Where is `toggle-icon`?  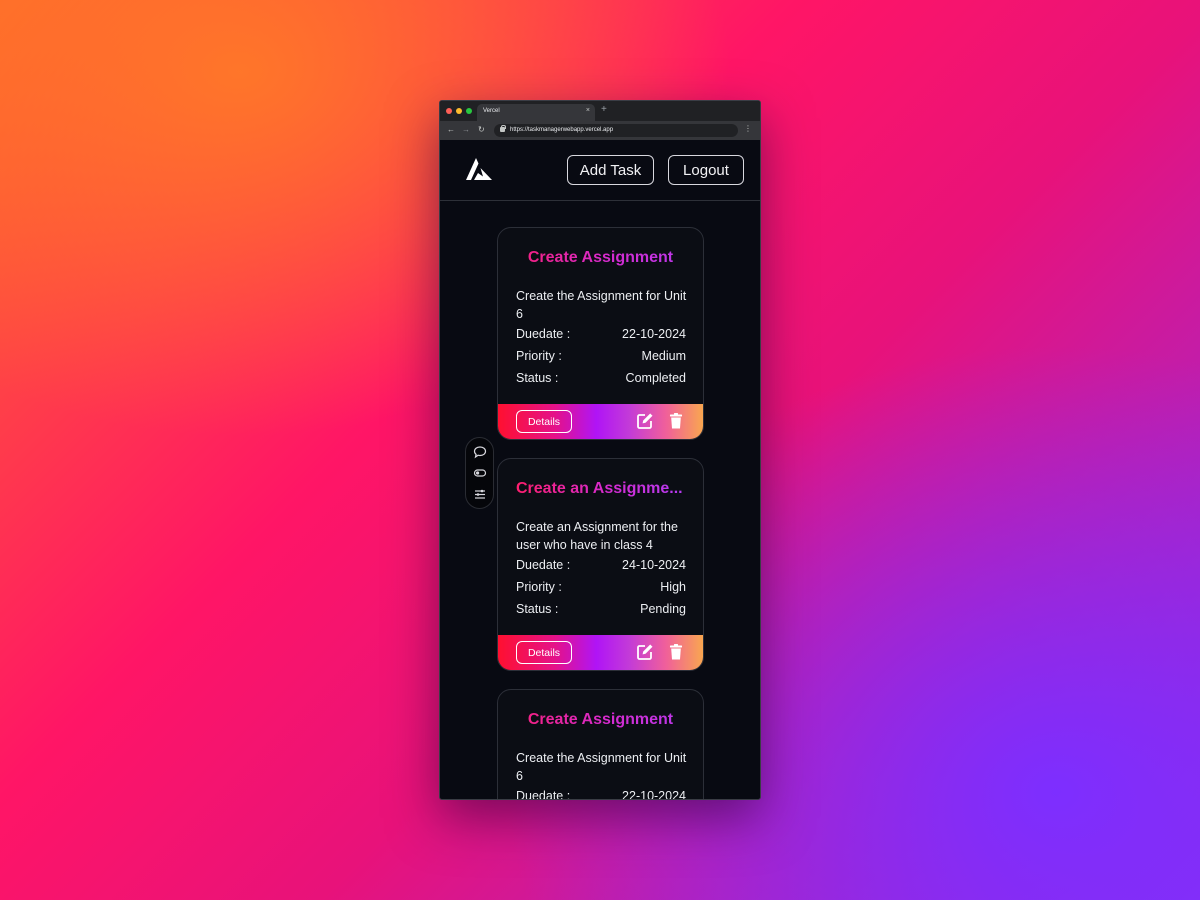 toggle-icon is located at coordinates (480, 473).